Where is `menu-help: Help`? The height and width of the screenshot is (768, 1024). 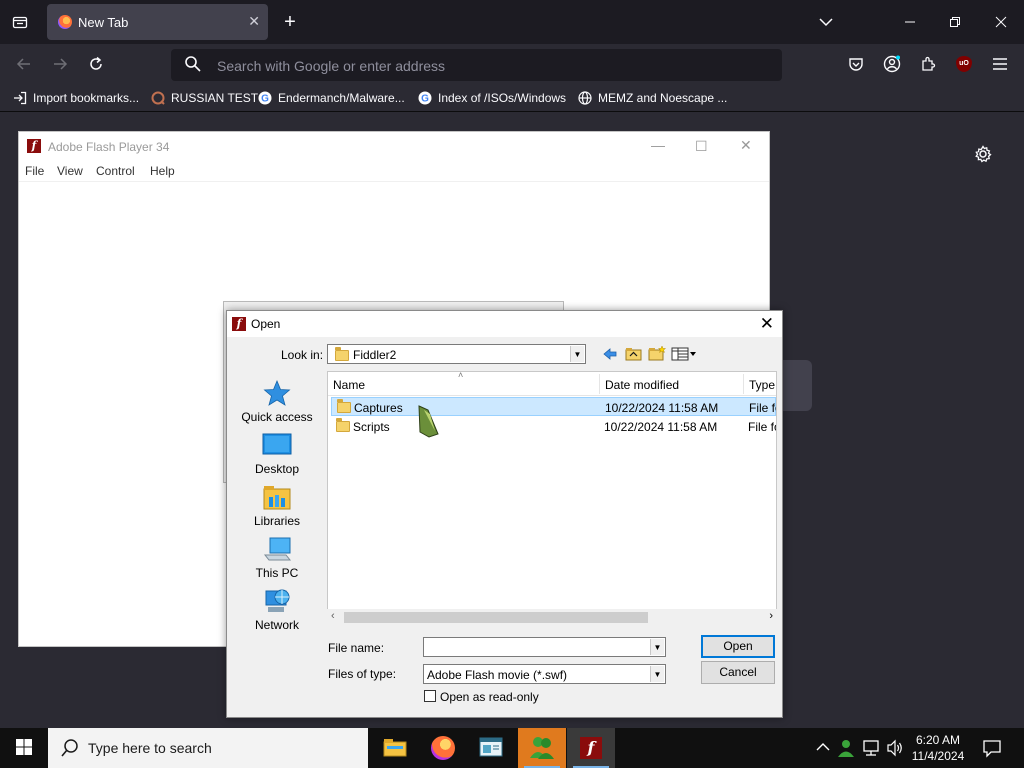
menu-help: Help is located at coordinates (162, 171).